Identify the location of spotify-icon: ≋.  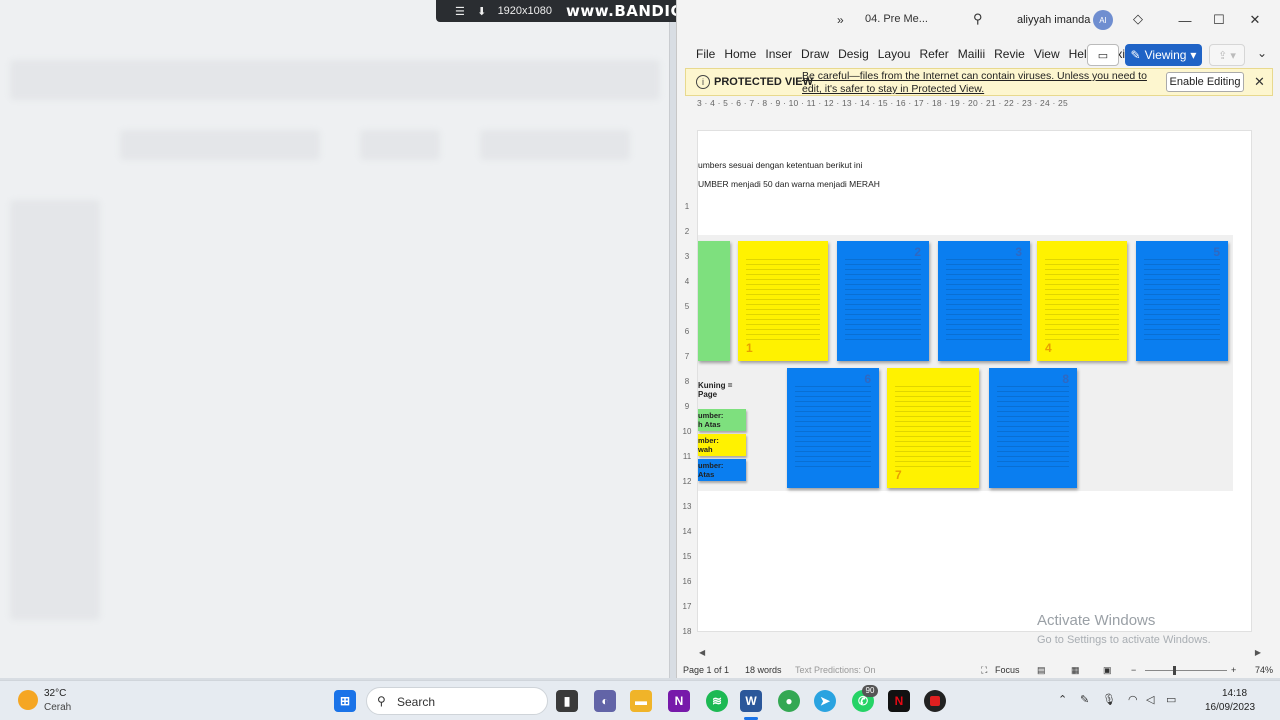
(717, 701).